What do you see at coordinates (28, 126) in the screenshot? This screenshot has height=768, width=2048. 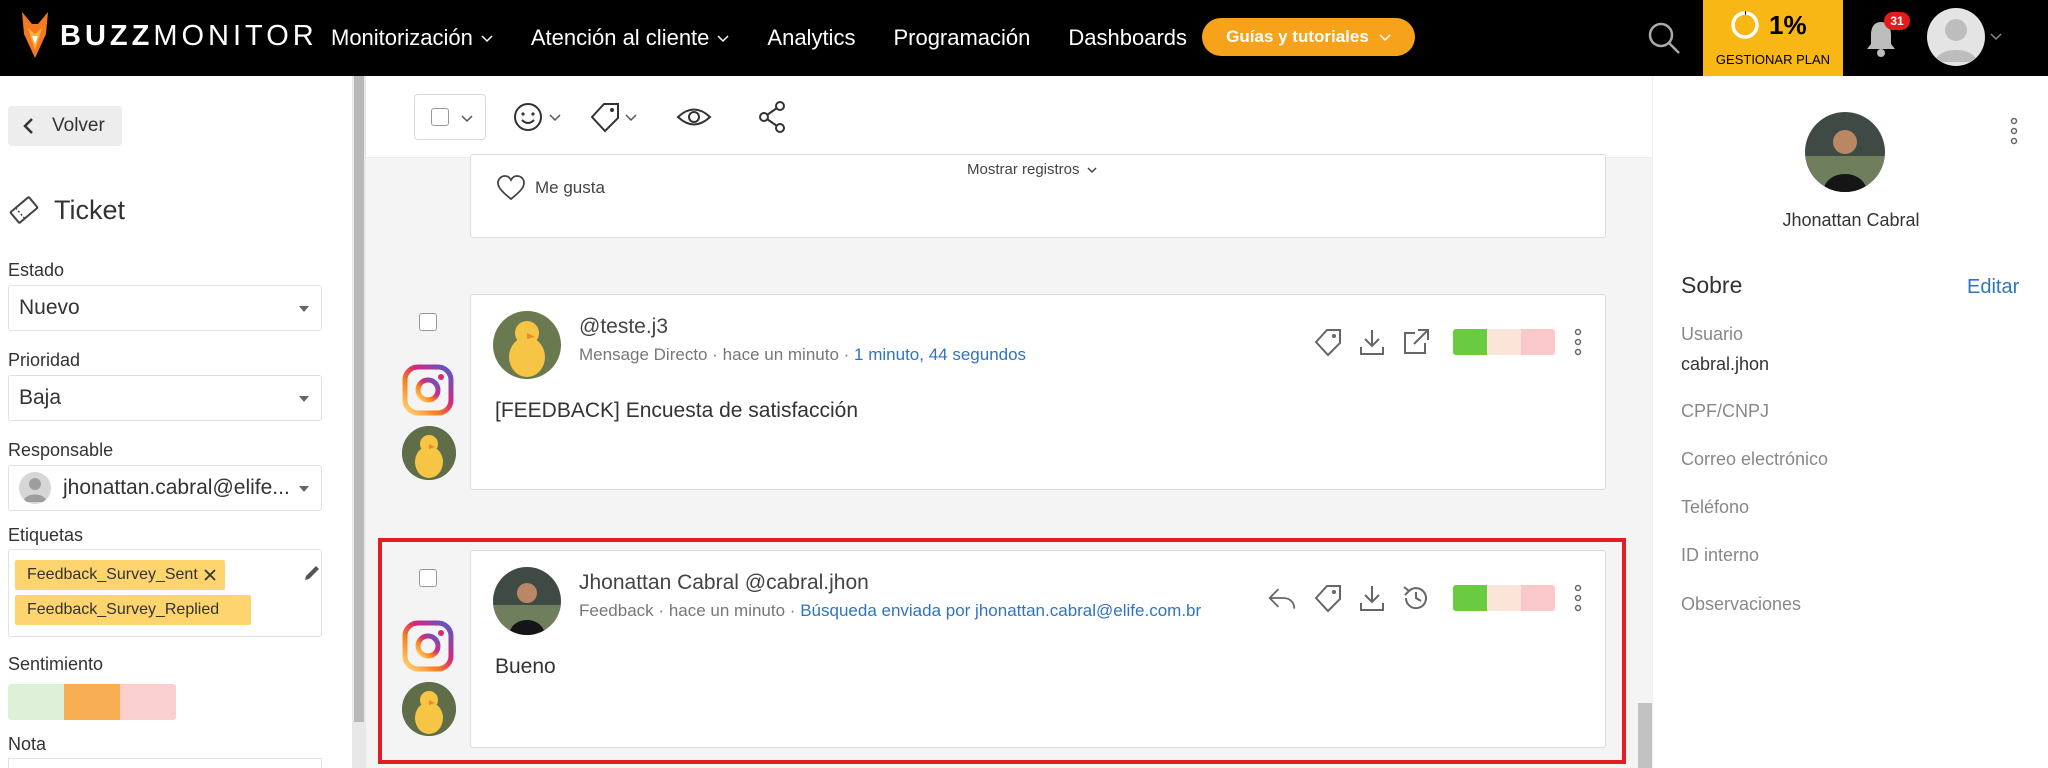 I see `chevron-left-icon` at bounding box center [28, 126].